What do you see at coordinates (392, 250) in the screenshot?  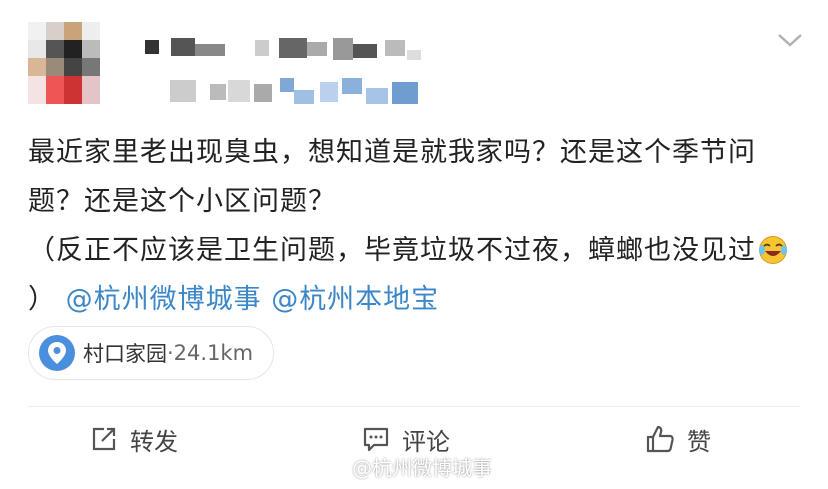 I see `post-text-part-2: （反正不应该是卫生问题，毕竟垃圾不过夜，蟑螂也没见过` at bounding box center [392, 250].